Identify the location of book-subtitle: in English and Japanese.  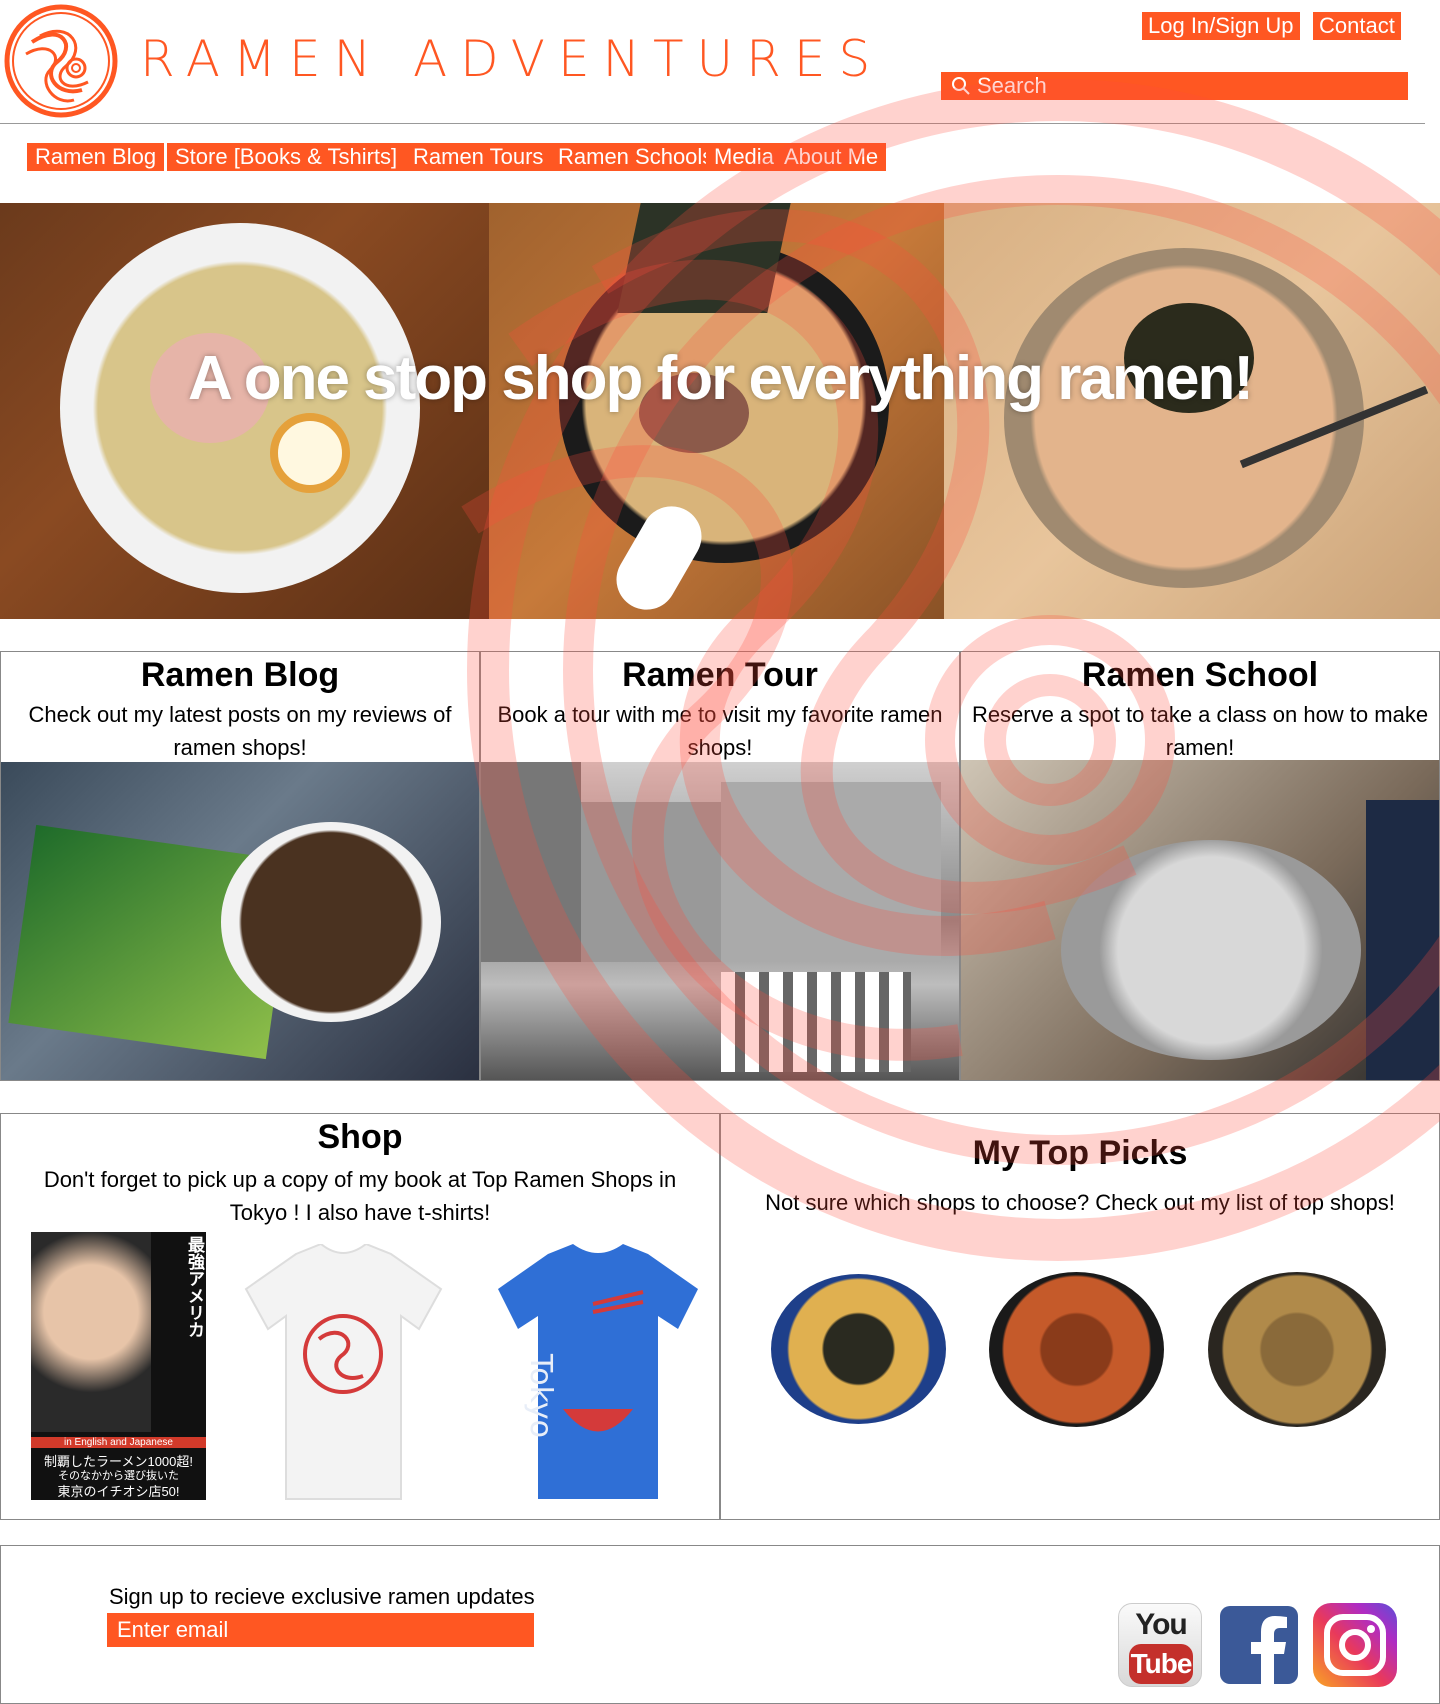
(118, 1442).